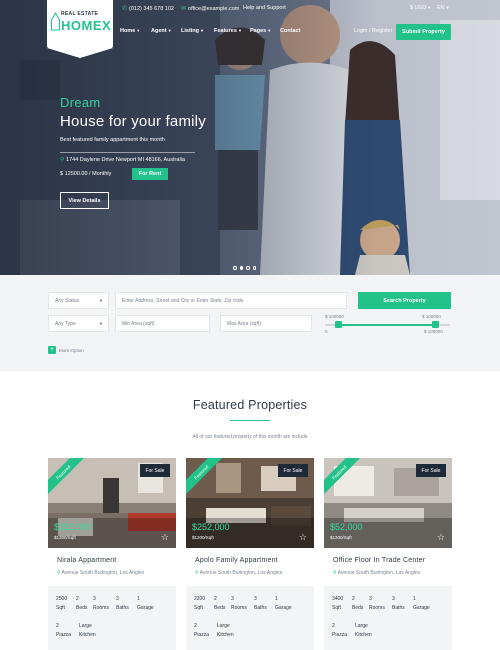 The width and height of the screenshot is (500, 650). I want to click on price-range-max-handle, so click(435, 324).